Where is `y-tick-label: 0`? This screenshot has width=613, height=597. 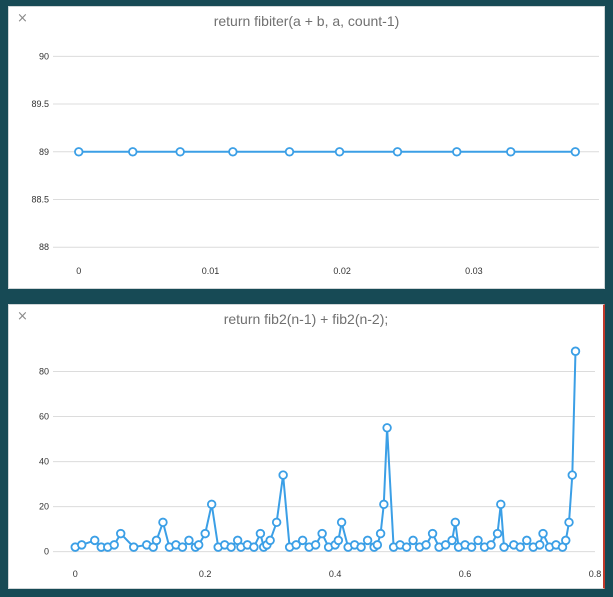 y-tick-label: 0 is located at coordinates (46, 552).